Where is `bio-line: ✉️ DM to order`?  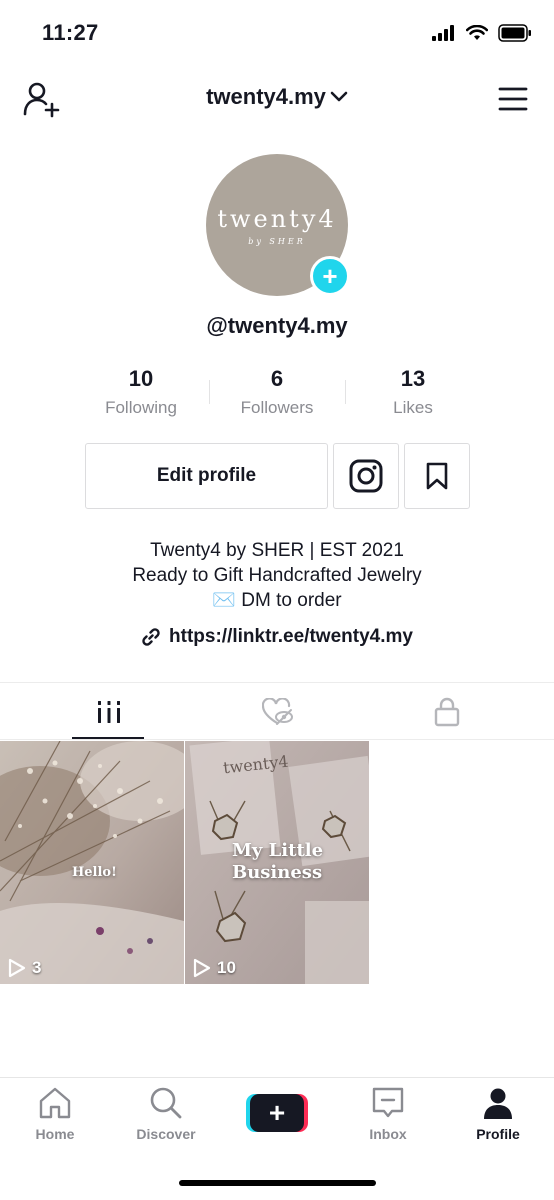 bio-line: ✉️ DM to order is located at coordinates (277, 600).